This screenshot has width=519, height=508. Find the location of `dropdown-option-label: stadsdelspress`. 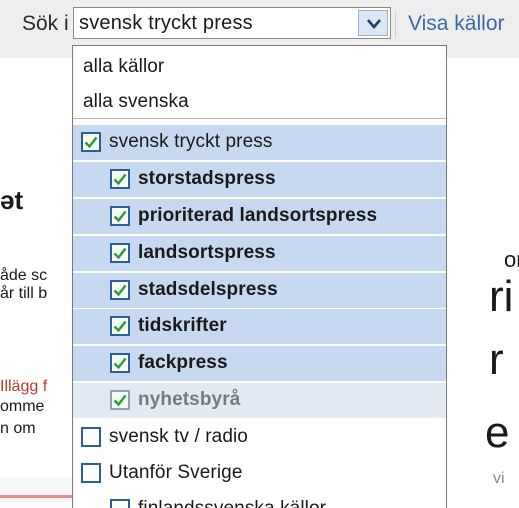

dropdown-option-label: stadsdelspress is located at coordinates (208, 289).